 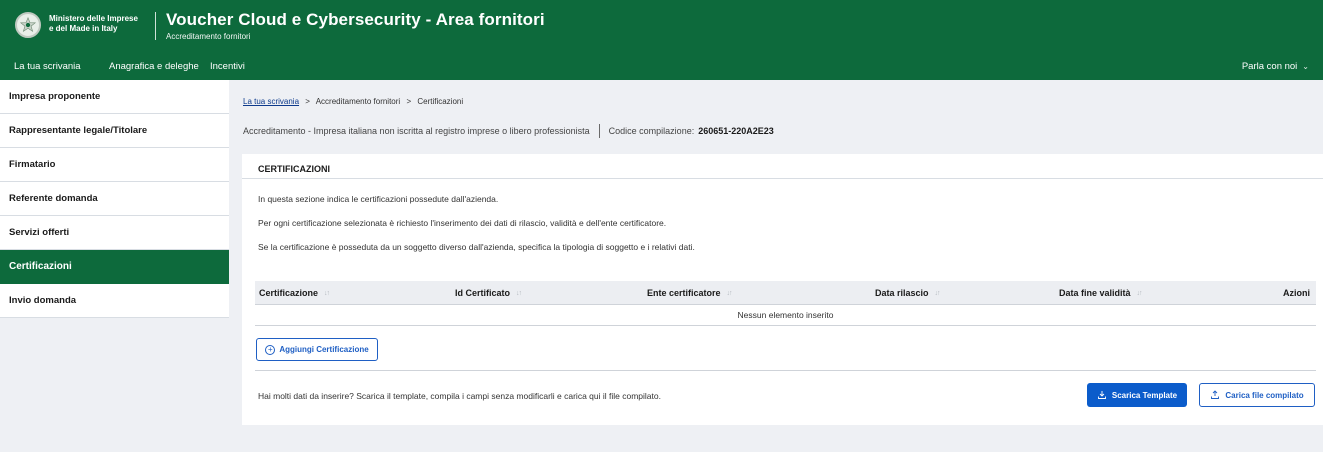 I want to click on meta-divider, so click(x=599, y=131).